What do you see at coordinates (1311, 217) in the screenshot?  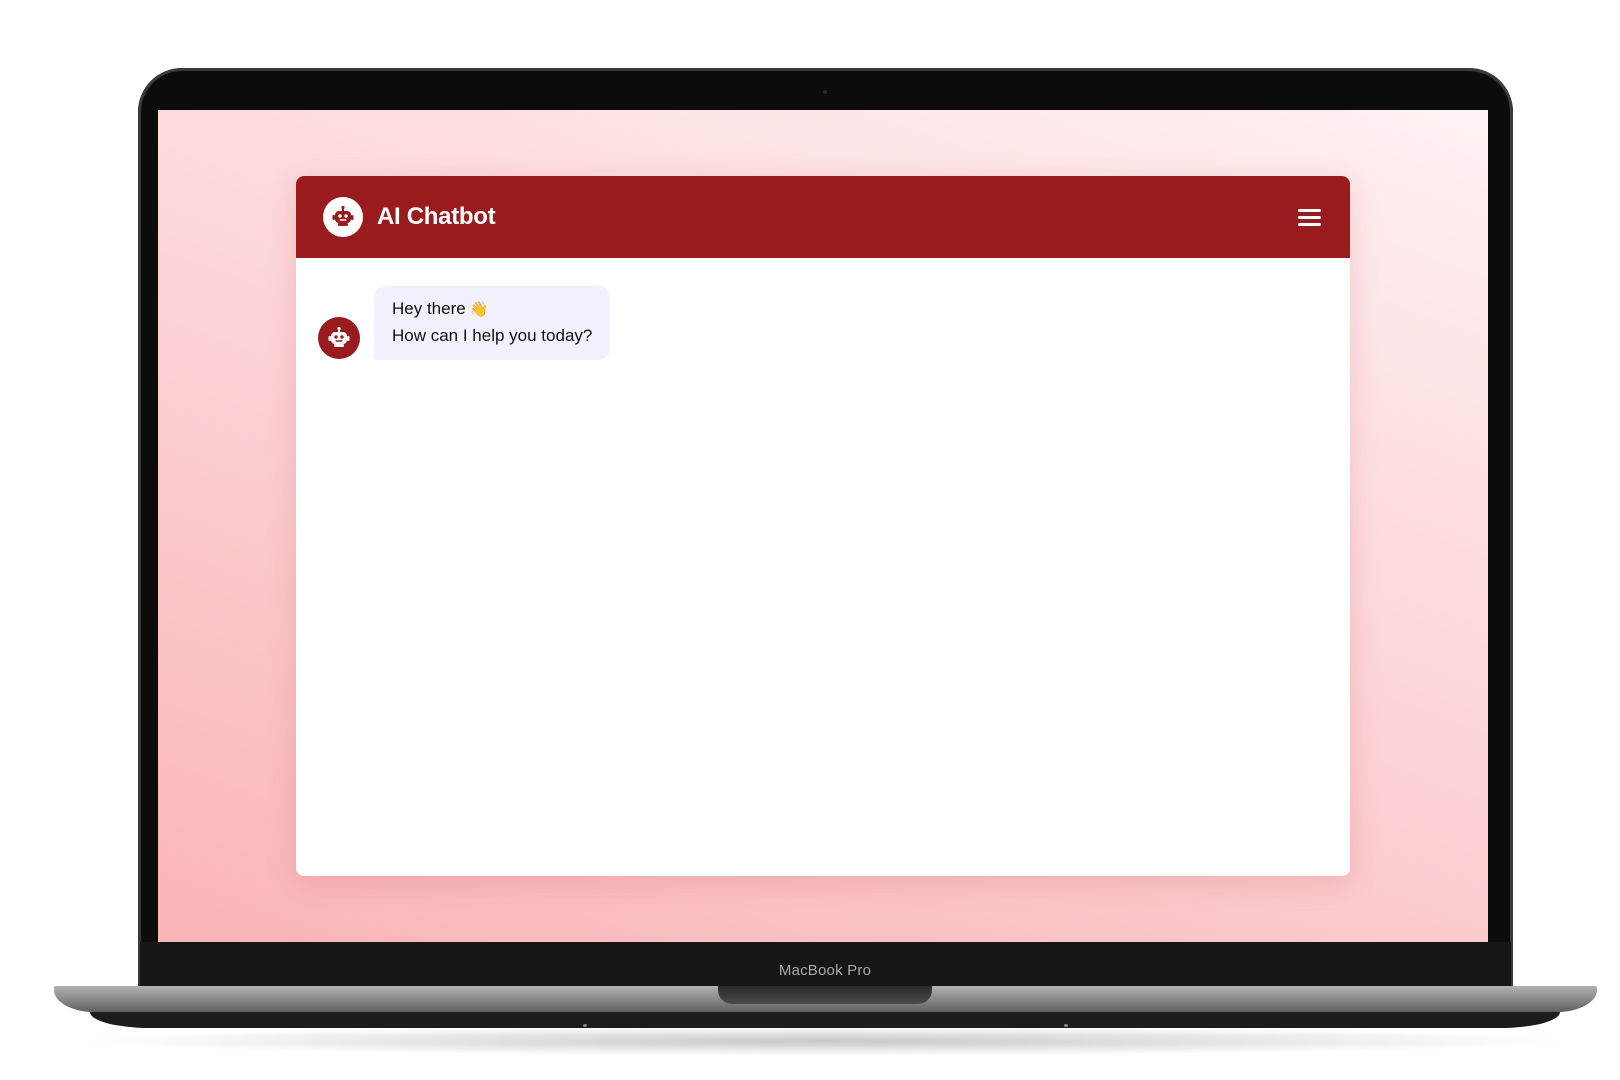 I see `menu-button` at bounding box center [1311, 217].